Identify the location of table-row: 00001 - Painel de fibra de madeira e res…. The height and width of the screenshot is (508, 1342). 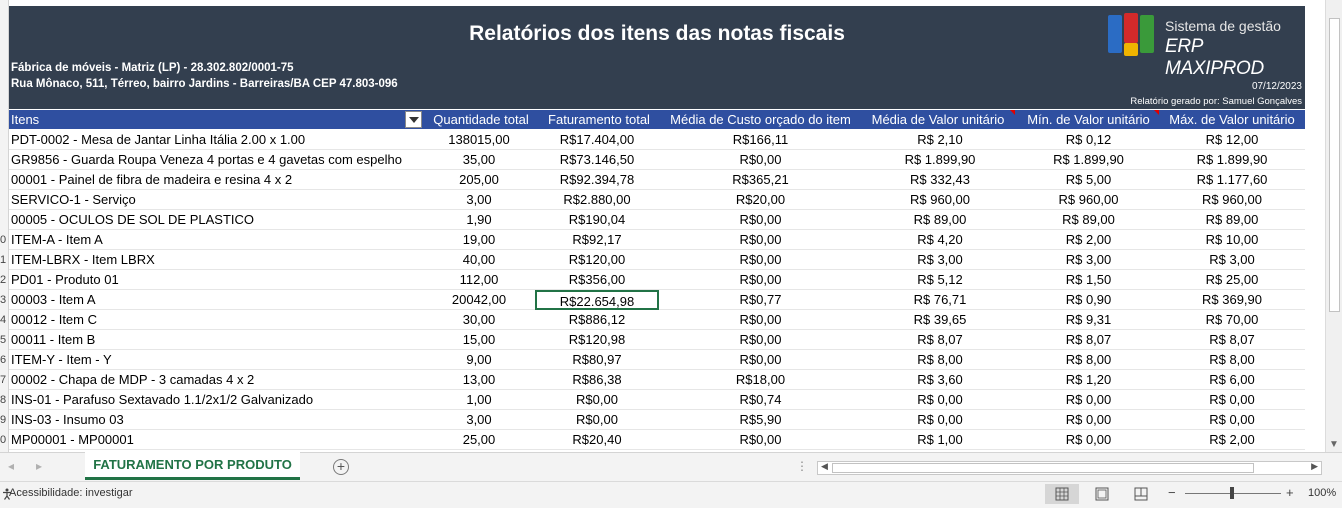
(657, 180).